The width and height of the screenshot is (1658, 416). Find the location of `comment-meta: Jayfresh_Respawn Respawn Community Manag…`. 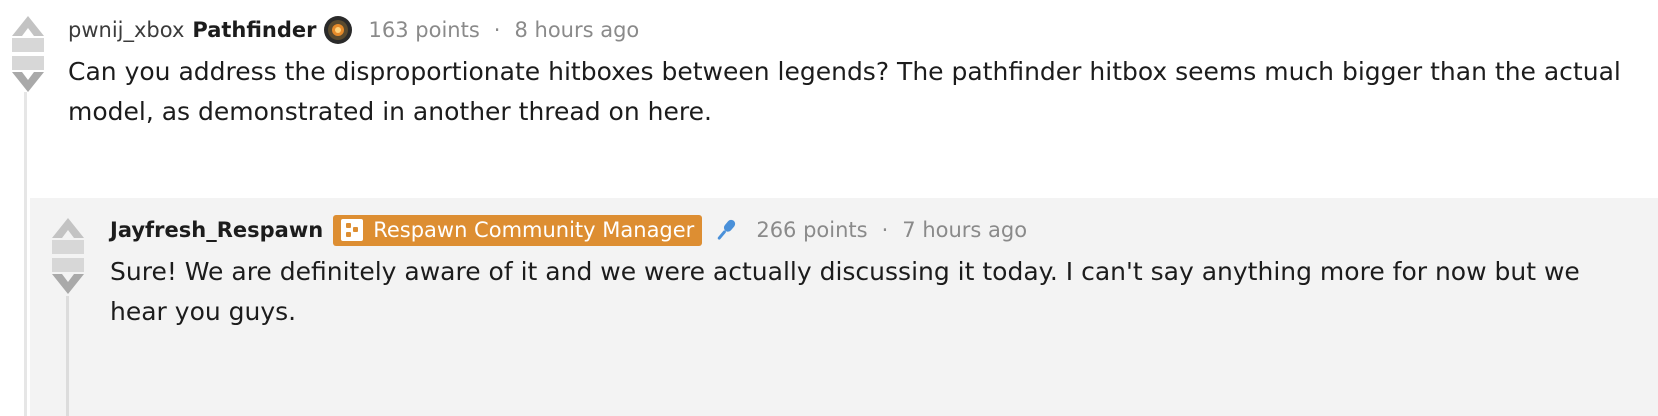

comment-meta: Jayfresh_Respawn Respawn Community Manag… is located at coordinates (874, 230).